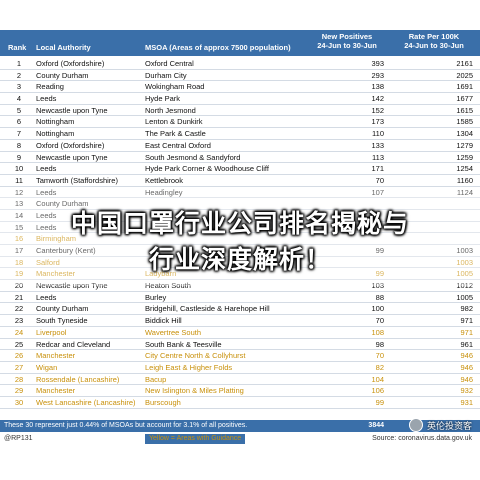 The image size is (480, 480). Describe the element at coordinates (377, 63) in the screenshot. I see `new-positives-cell: 393` at that location.